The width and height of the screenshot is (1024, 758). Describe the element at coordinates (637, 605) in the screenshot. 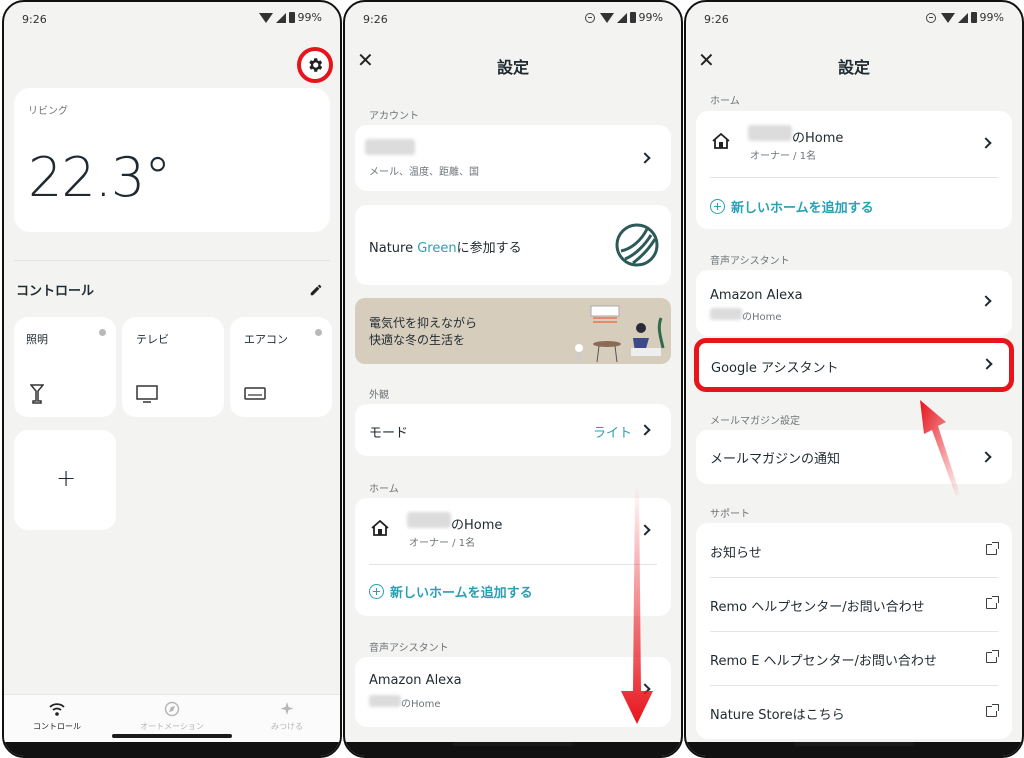

I see `scroll-down-arrow` at that location.